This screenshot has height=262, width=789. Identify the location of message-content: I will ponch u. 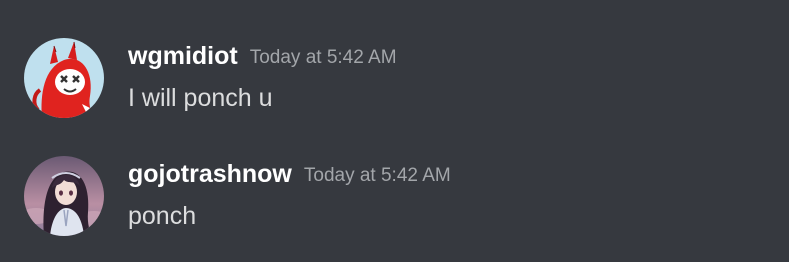
(200, 98).